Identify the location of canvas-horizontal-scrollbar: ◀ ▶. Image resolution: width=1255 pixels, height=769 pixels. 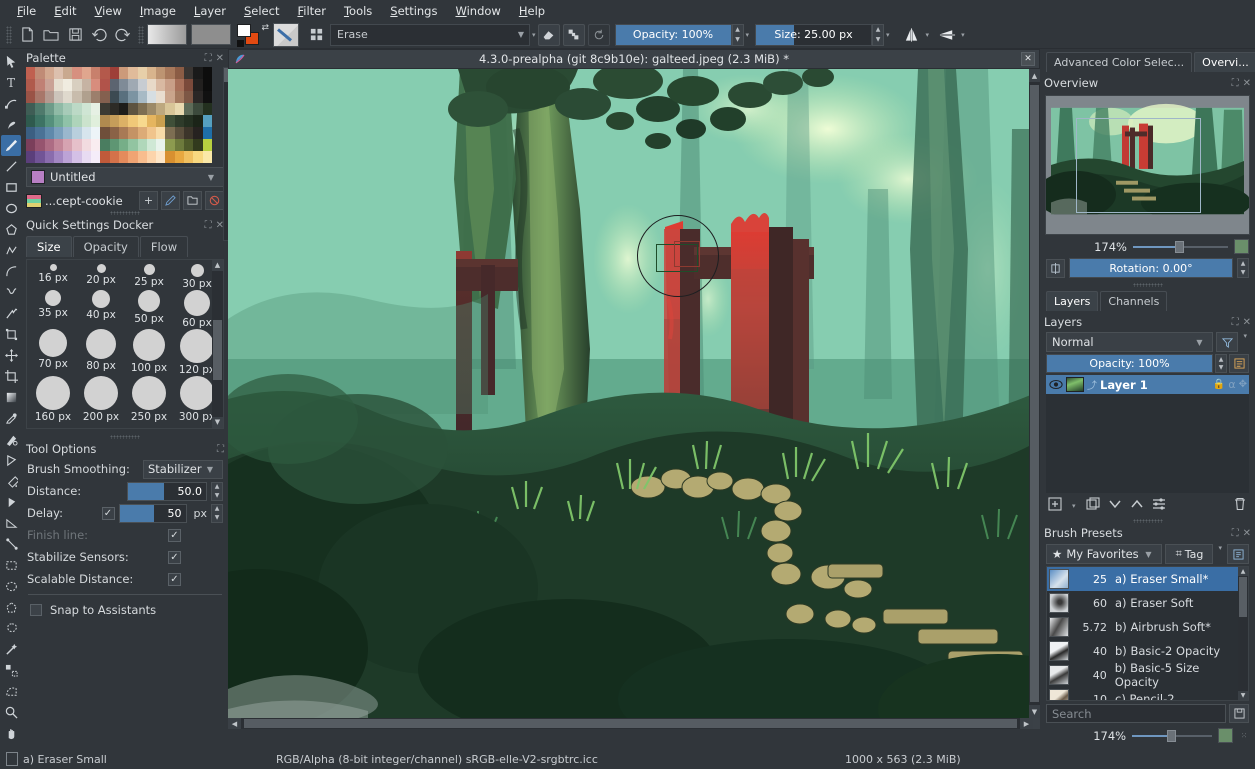
(630, 723).